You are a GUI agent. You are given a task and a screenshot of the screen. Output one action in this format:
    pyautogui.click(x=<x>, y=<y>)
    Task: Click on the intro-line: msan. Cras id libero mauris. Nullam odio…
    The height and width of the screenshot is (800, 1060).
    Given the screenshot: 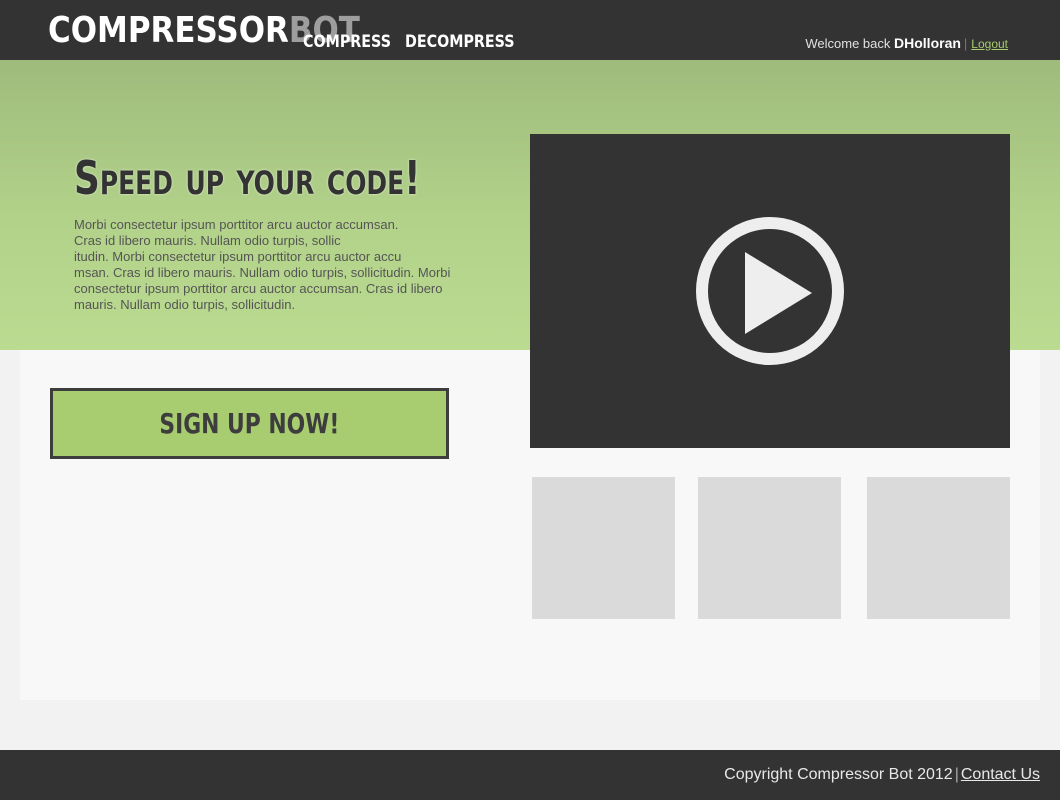 What is the action you would take?
    pyautogui.click(x=262, y=272)
    